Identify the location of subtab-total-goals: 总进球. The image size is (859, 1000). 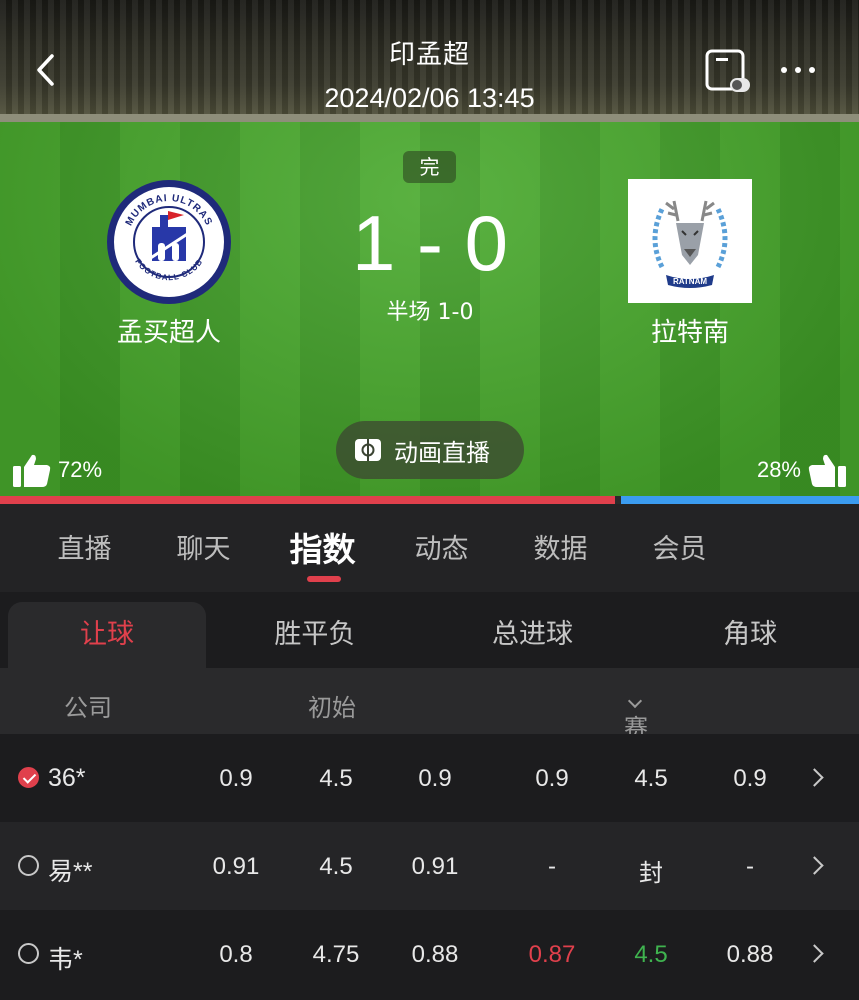
(533, 635).